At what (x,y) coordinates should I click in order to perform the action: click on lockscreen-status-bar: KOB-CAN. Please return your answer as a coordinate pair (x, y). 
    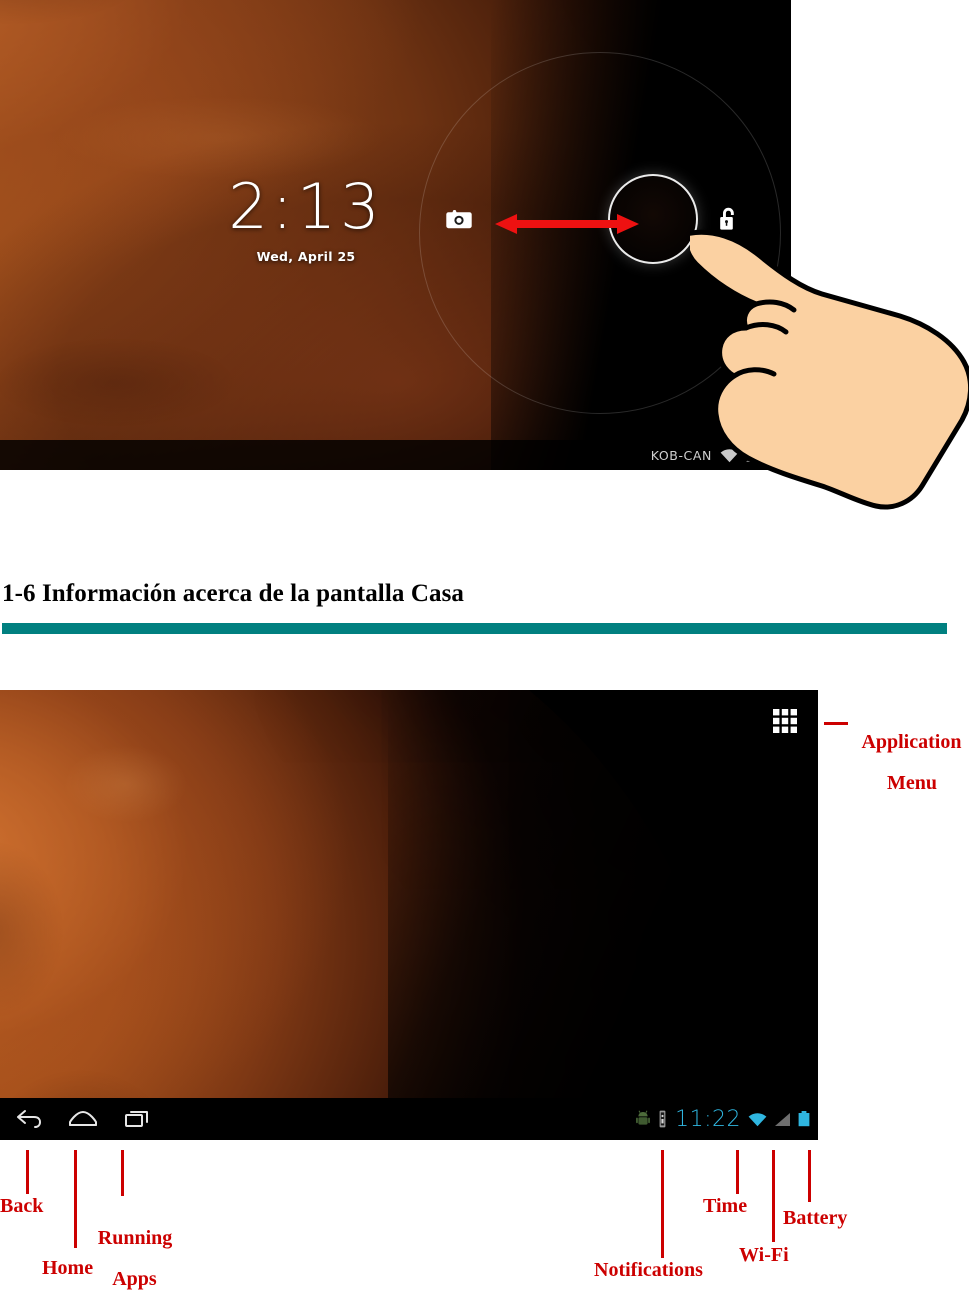
    Looking at the image, I should click on (395, 455).